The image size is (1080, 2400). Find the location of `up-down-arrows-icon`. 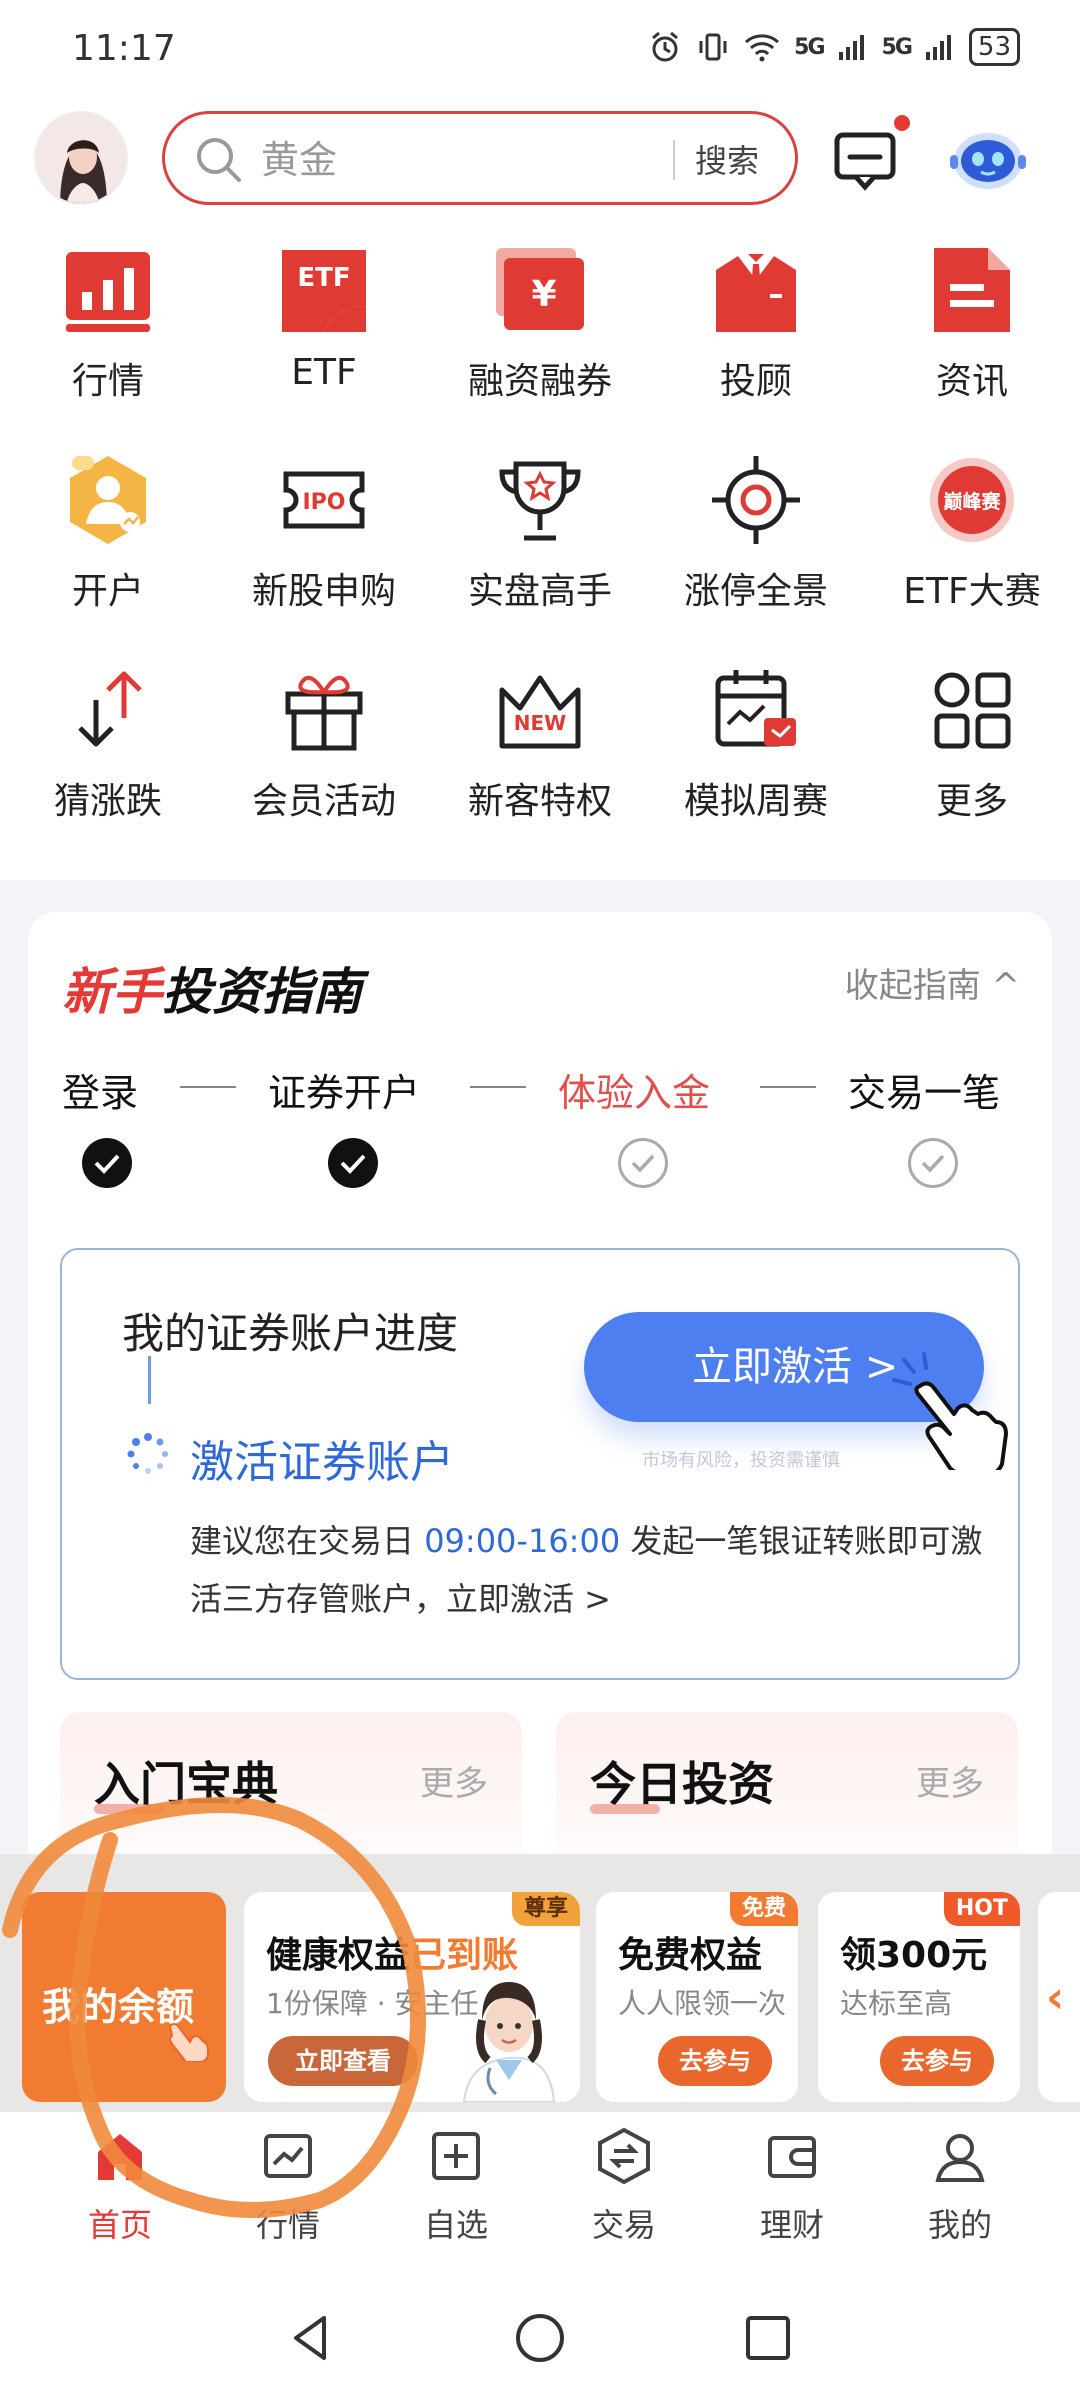

up-down-arrows-icon is located at coordinates (110, 709).